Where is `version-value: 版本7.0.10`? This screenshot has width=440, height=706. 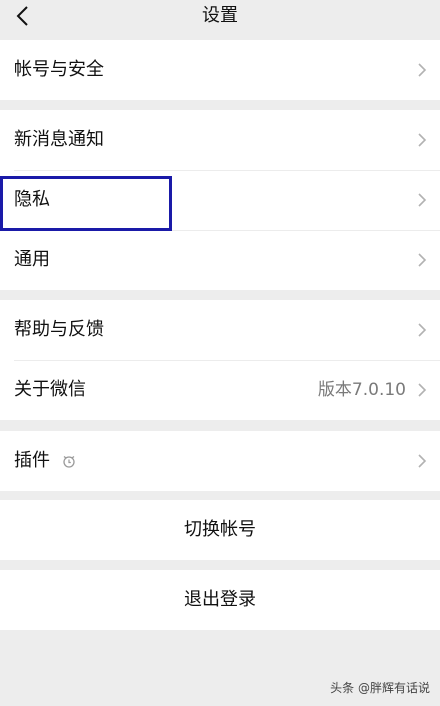 version-value: 版本7.0.10 is located at coordinates (361, 390).